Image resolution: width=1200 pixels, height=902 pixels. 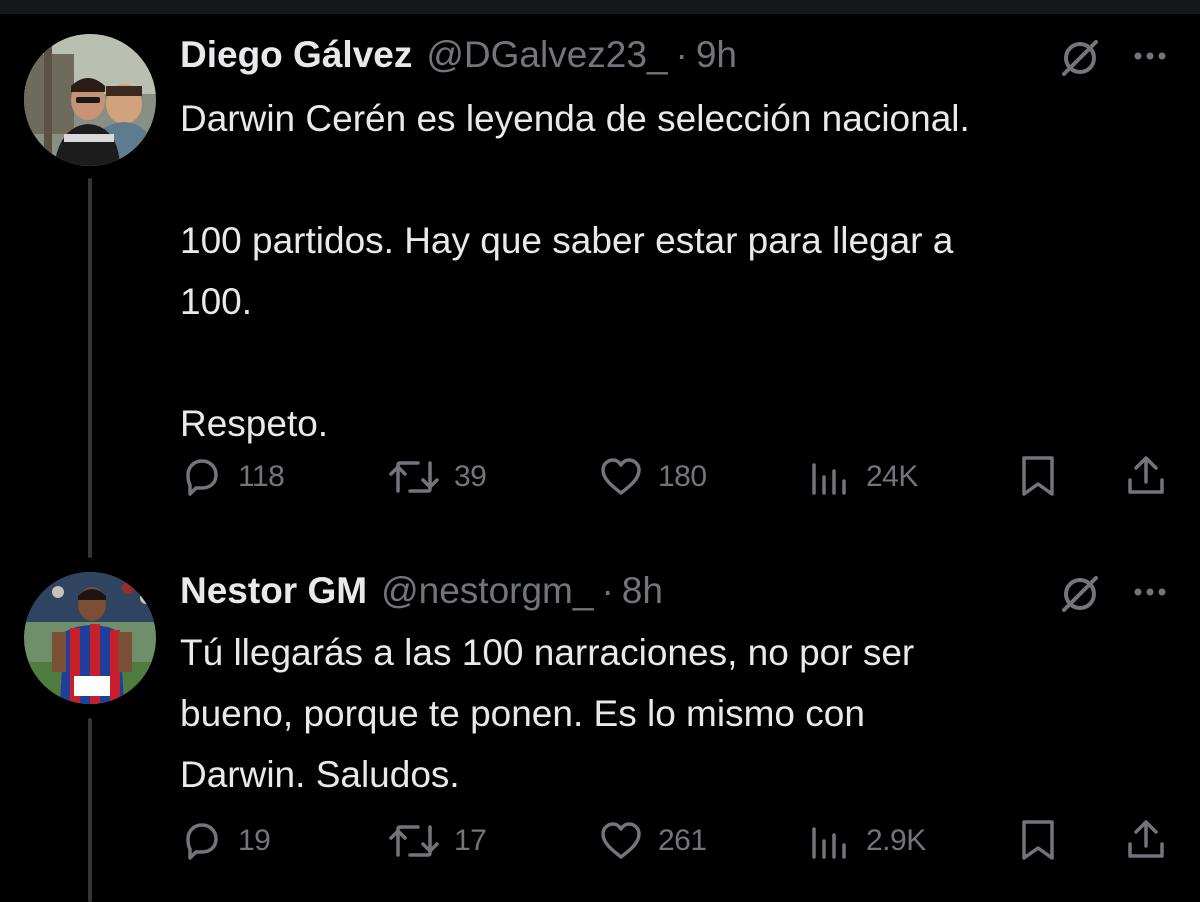 What do you see at coordinates (225, 841) in the screenshot?
I see `reply-button: 19` at bounding box center [225, 841].